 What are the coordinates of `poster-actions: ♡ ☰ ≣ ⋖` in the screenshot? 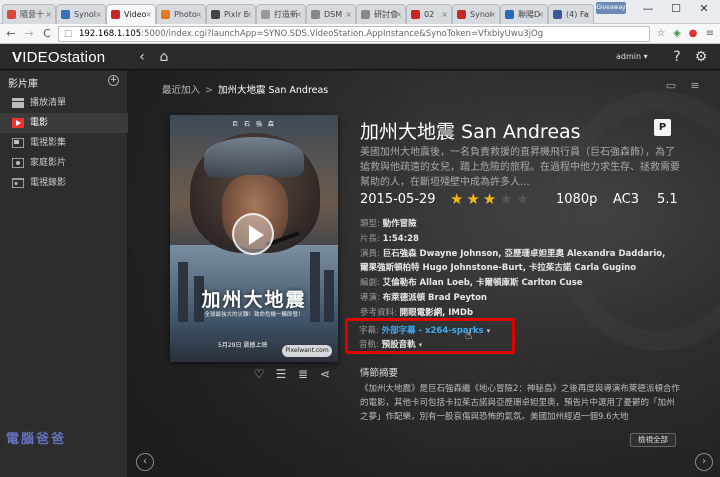 It's located at (424, 374).